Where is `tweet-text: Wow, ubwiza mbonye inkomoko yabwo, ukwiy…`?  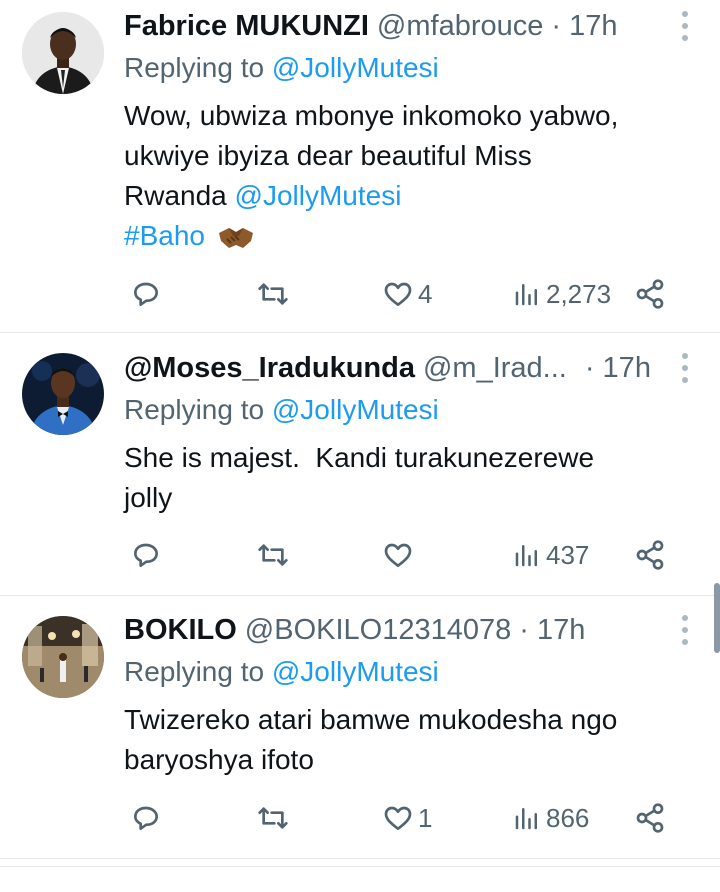 tweet-text: Wow, ubwiza mbonye inkomoko yabwo, ukwiy… is located at coordinates (414, 179).